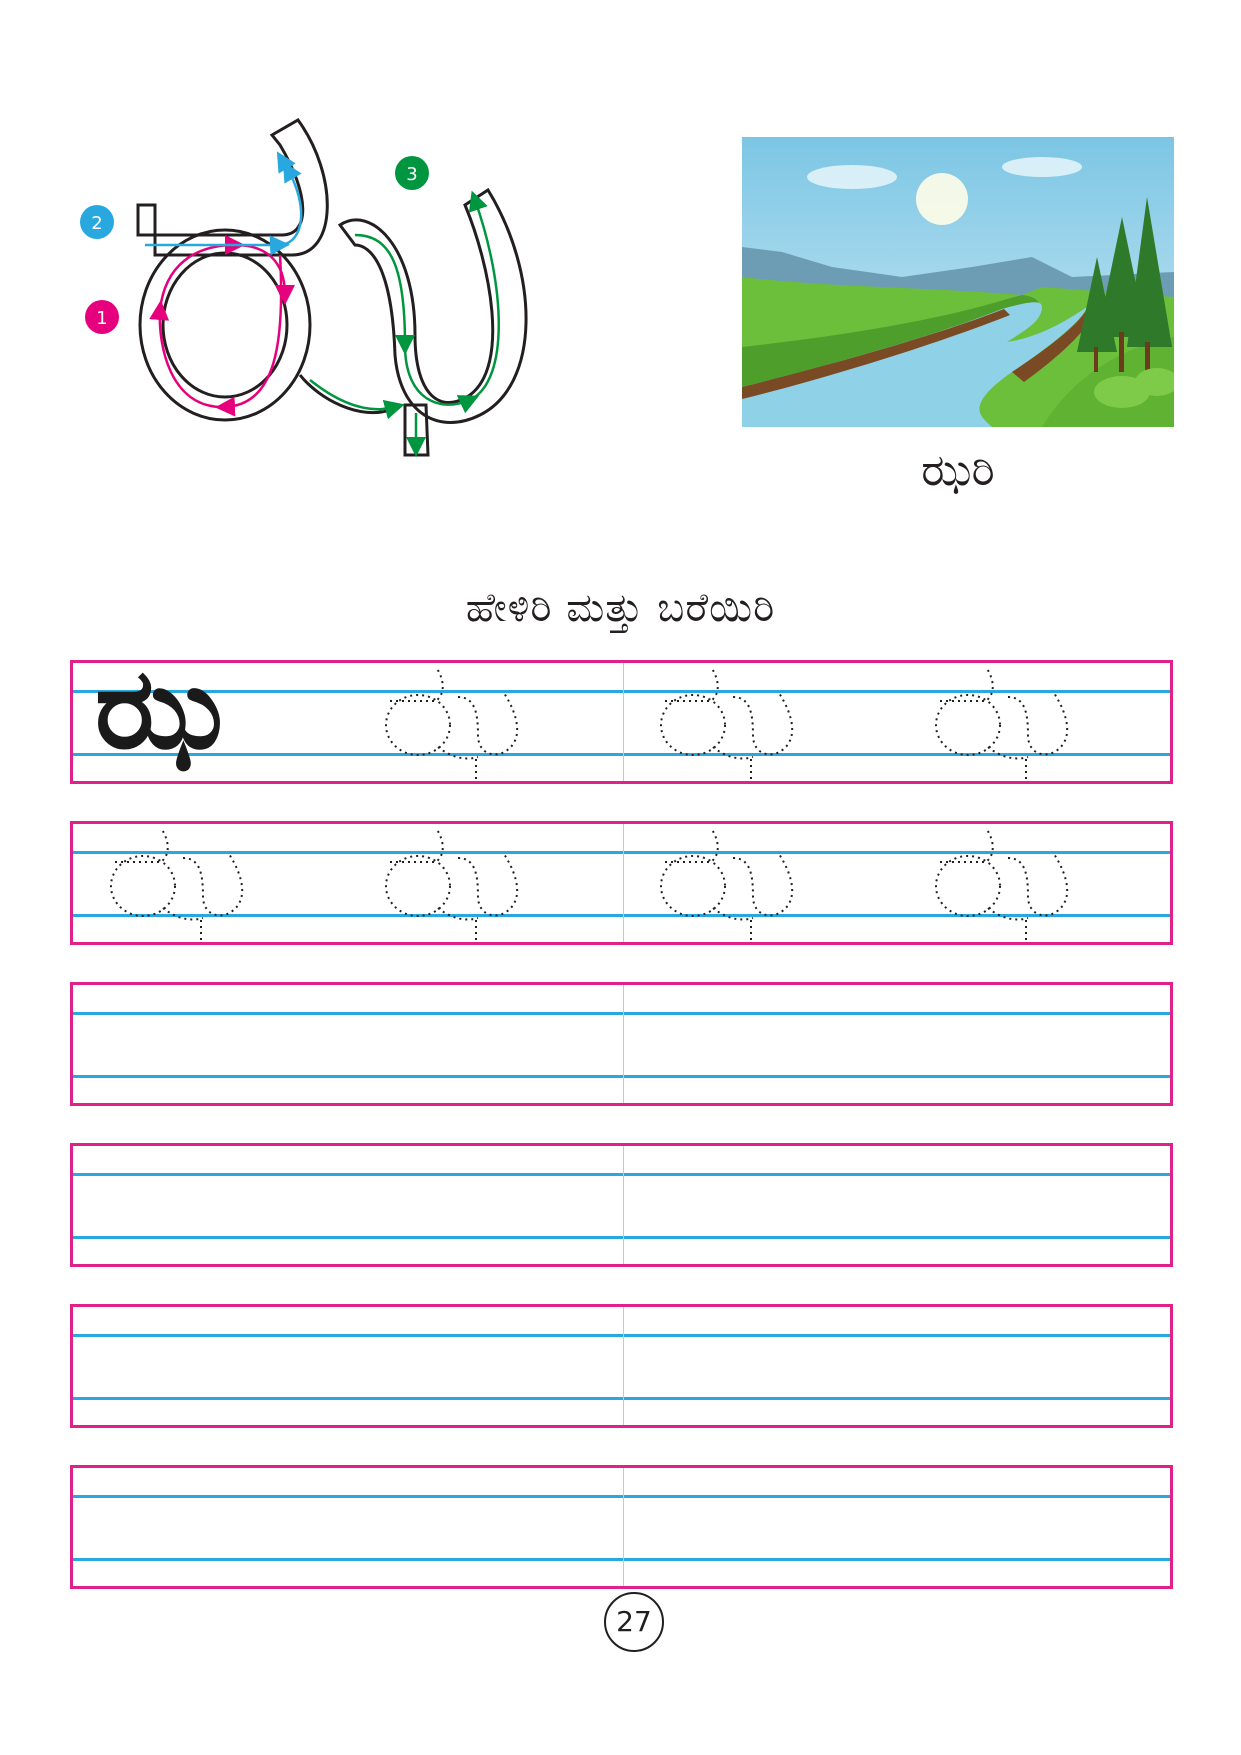 The width and height of the screenshot is (1241, 1755). What do you see at coordinates (958, 470) in the screenshot?
I see `picture-label: ಝರಿ` at bounding box center [958, 470].